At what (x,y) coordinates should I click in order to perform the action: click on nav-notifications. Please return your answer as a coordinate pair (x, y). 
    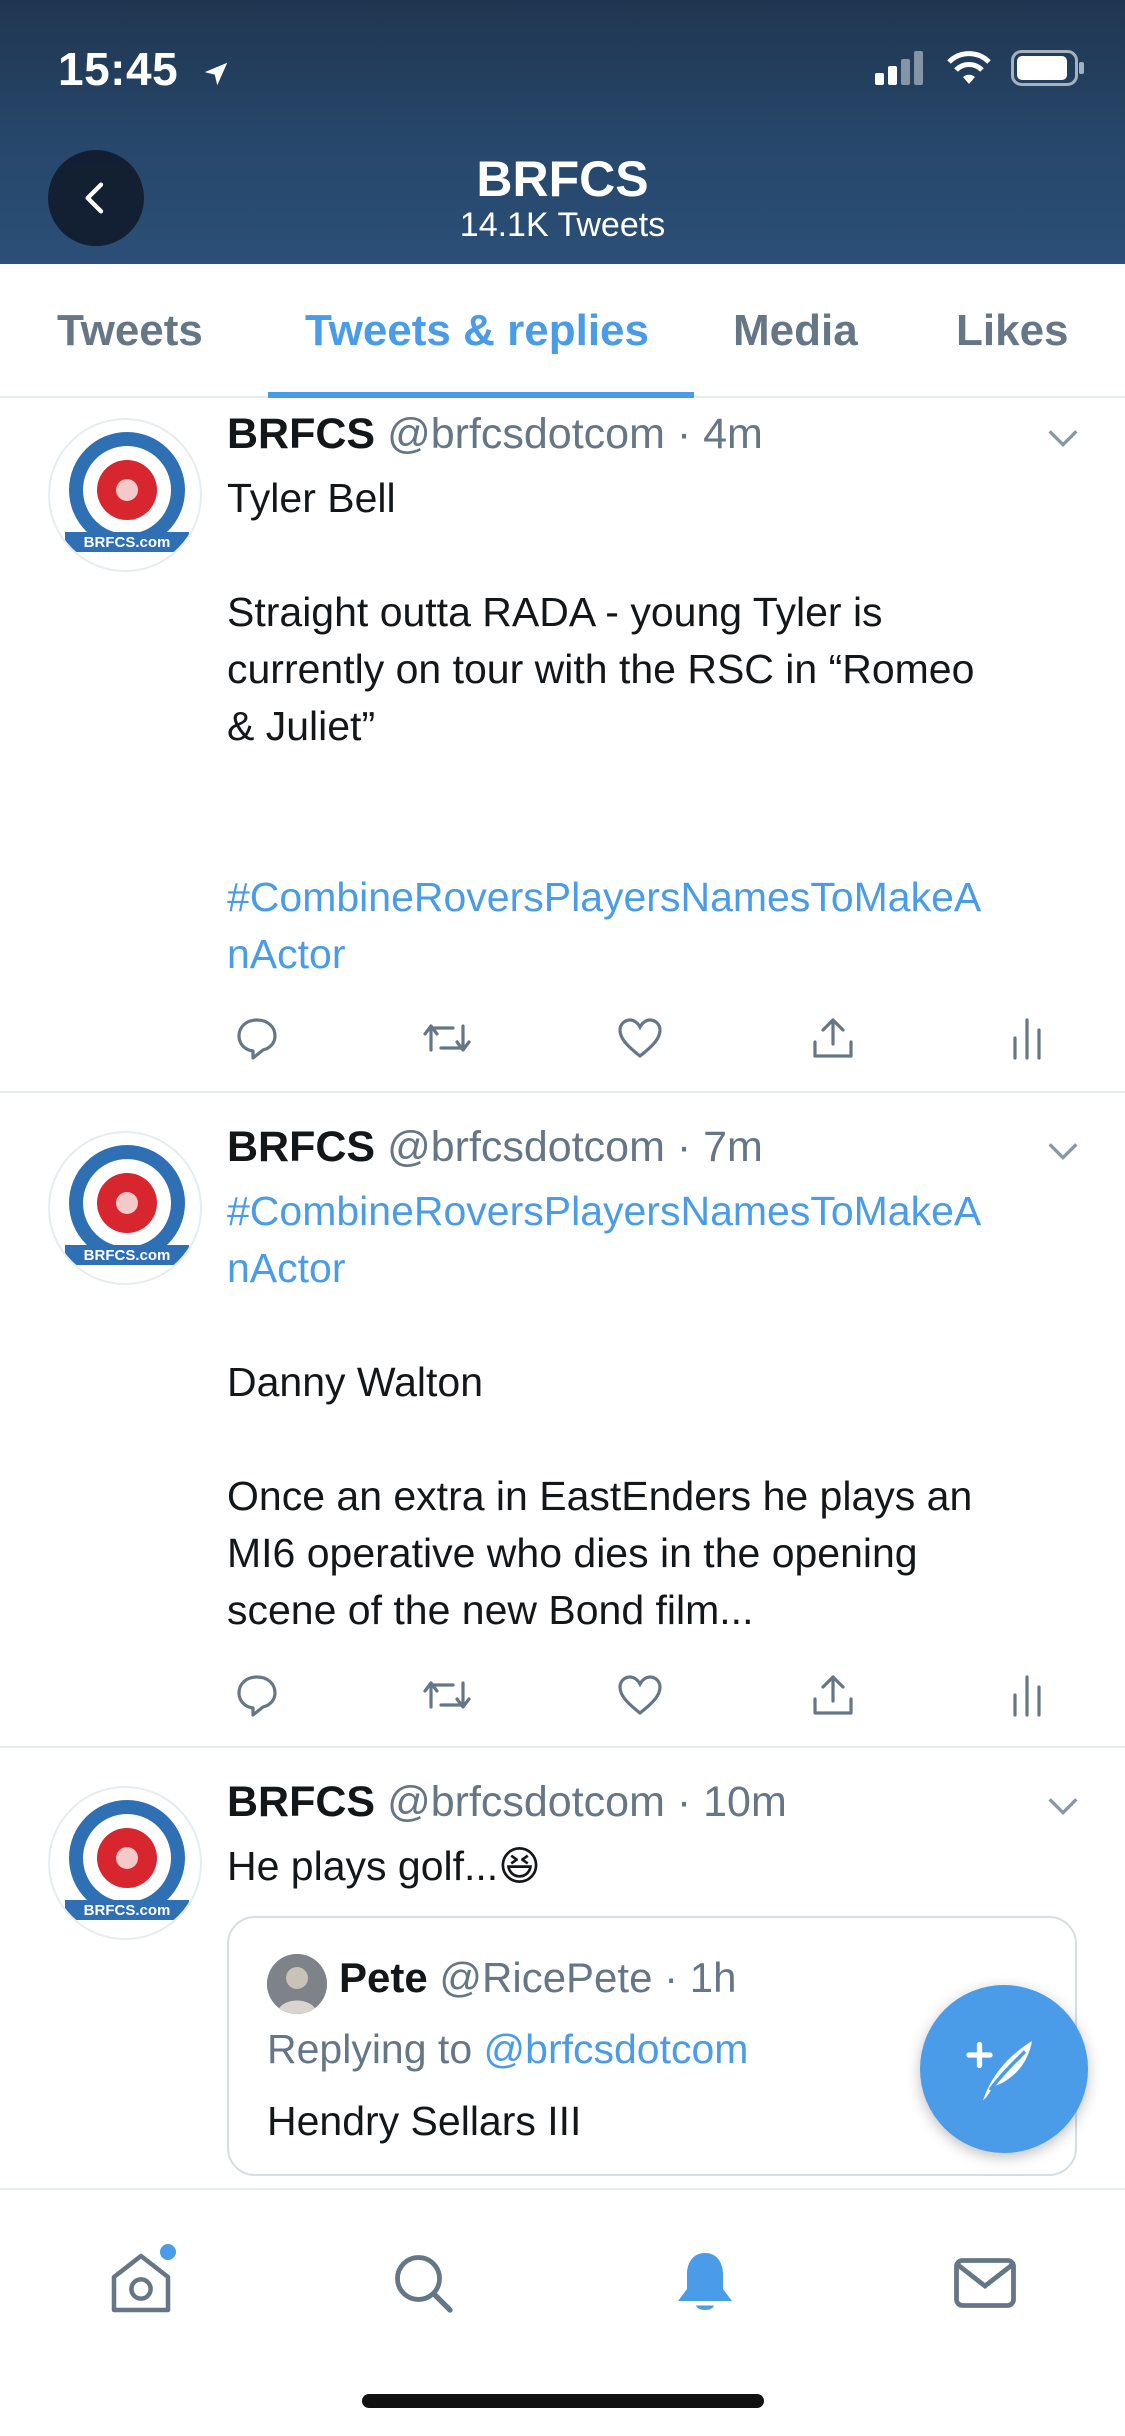
    Looking at the image, I should click on (705, 2283).